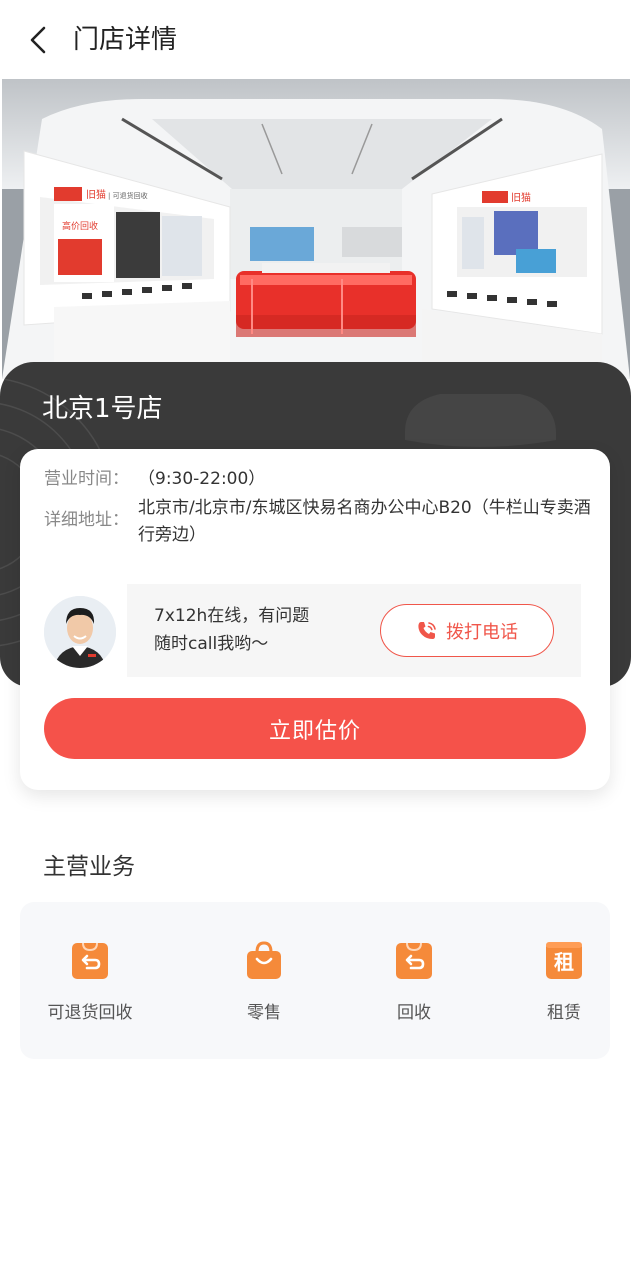 Image resolution: width=631 pixels, height=1280 pixels. I want to click on rent-icon-glyph: 租, so click(564, 962).